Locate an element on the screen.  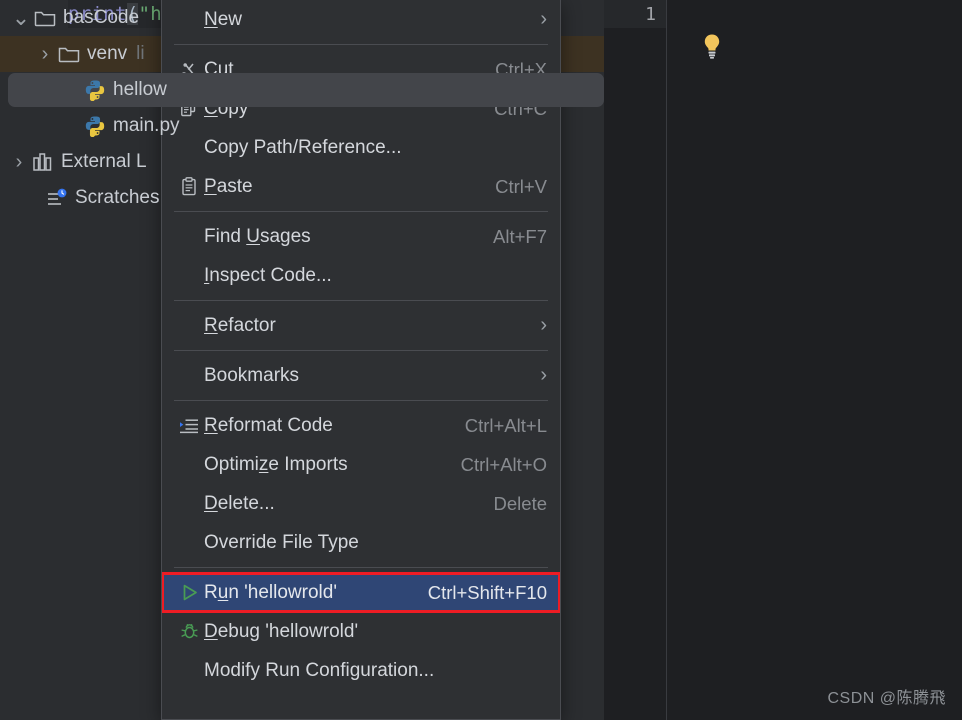
menu-item-shortcut: Ctrl+Alt+L is located at coordinates (505, 425).